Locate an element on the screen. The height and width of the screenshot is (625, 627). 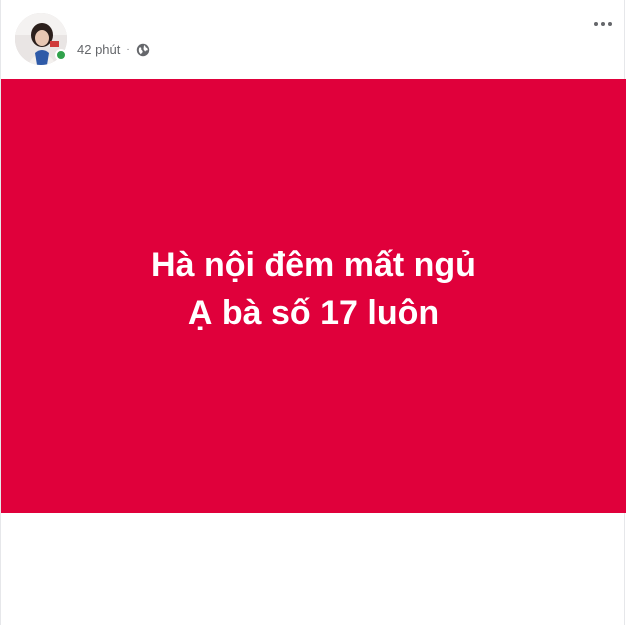
post-meta: 42 phút · is located at coordinates (113, 49).